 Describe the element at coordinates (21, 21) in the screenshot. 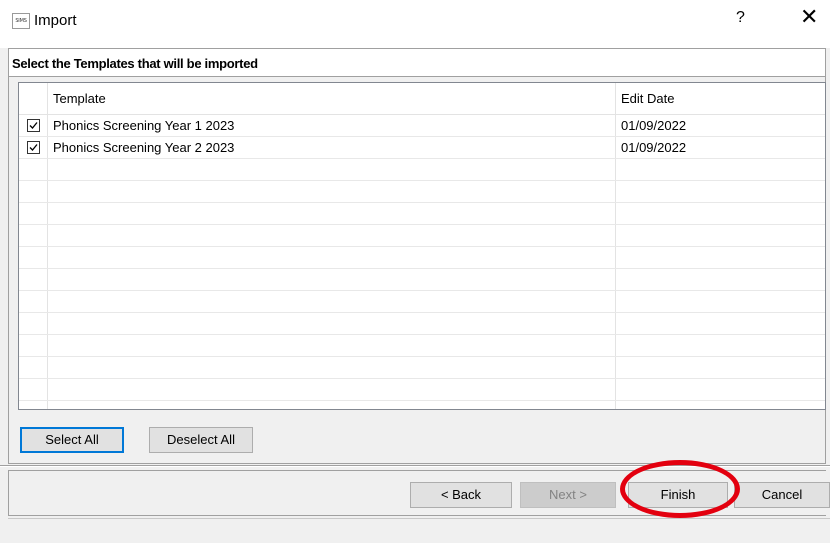

I see `sims-app-icon: SIMS` at that location.